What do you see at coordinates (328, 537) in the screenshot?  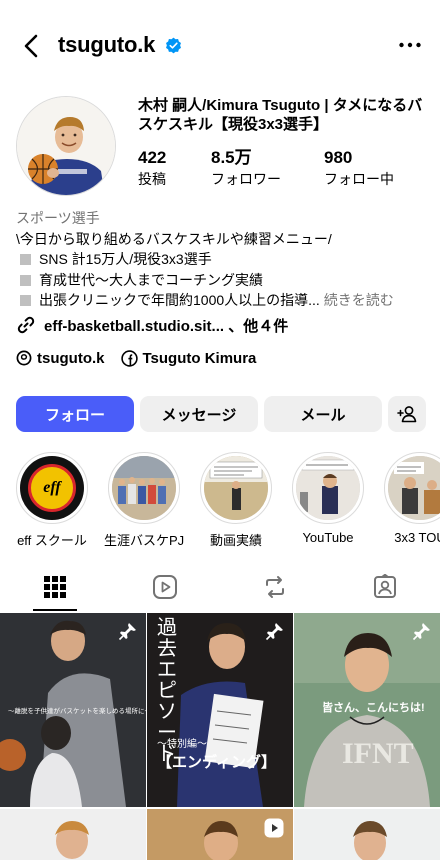 I see `highlight-label: YouTube` at bounding box center [328, 537].